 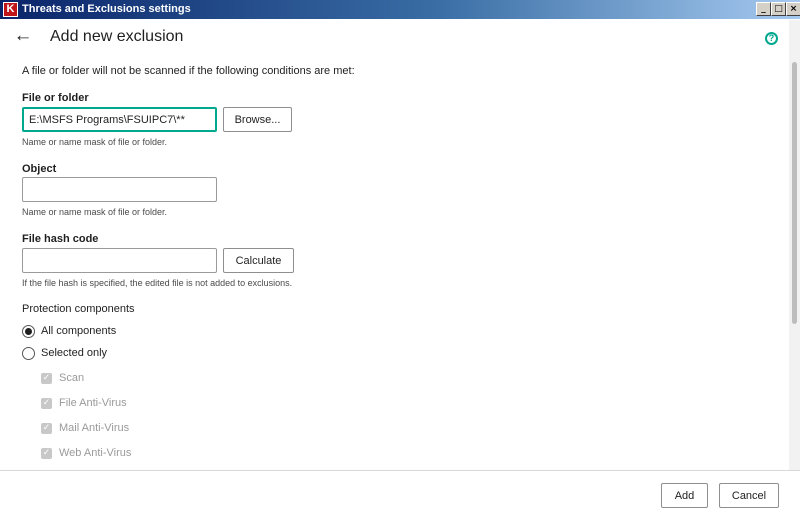 What do you see at coordinates (46, 378) in the screenshot?
I see `scan-checkbox: ✓` at bounding box center [46, 378].